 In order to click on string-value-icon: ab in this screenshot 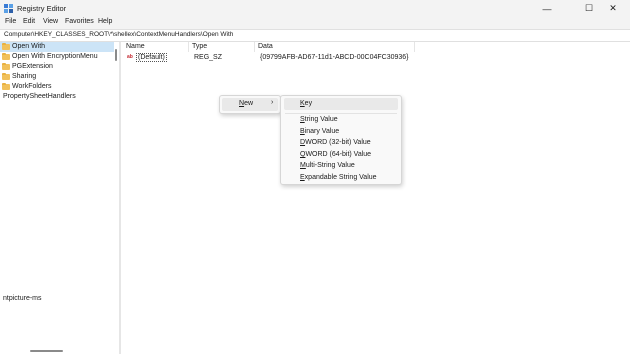, I will do `click(130, 57)`.